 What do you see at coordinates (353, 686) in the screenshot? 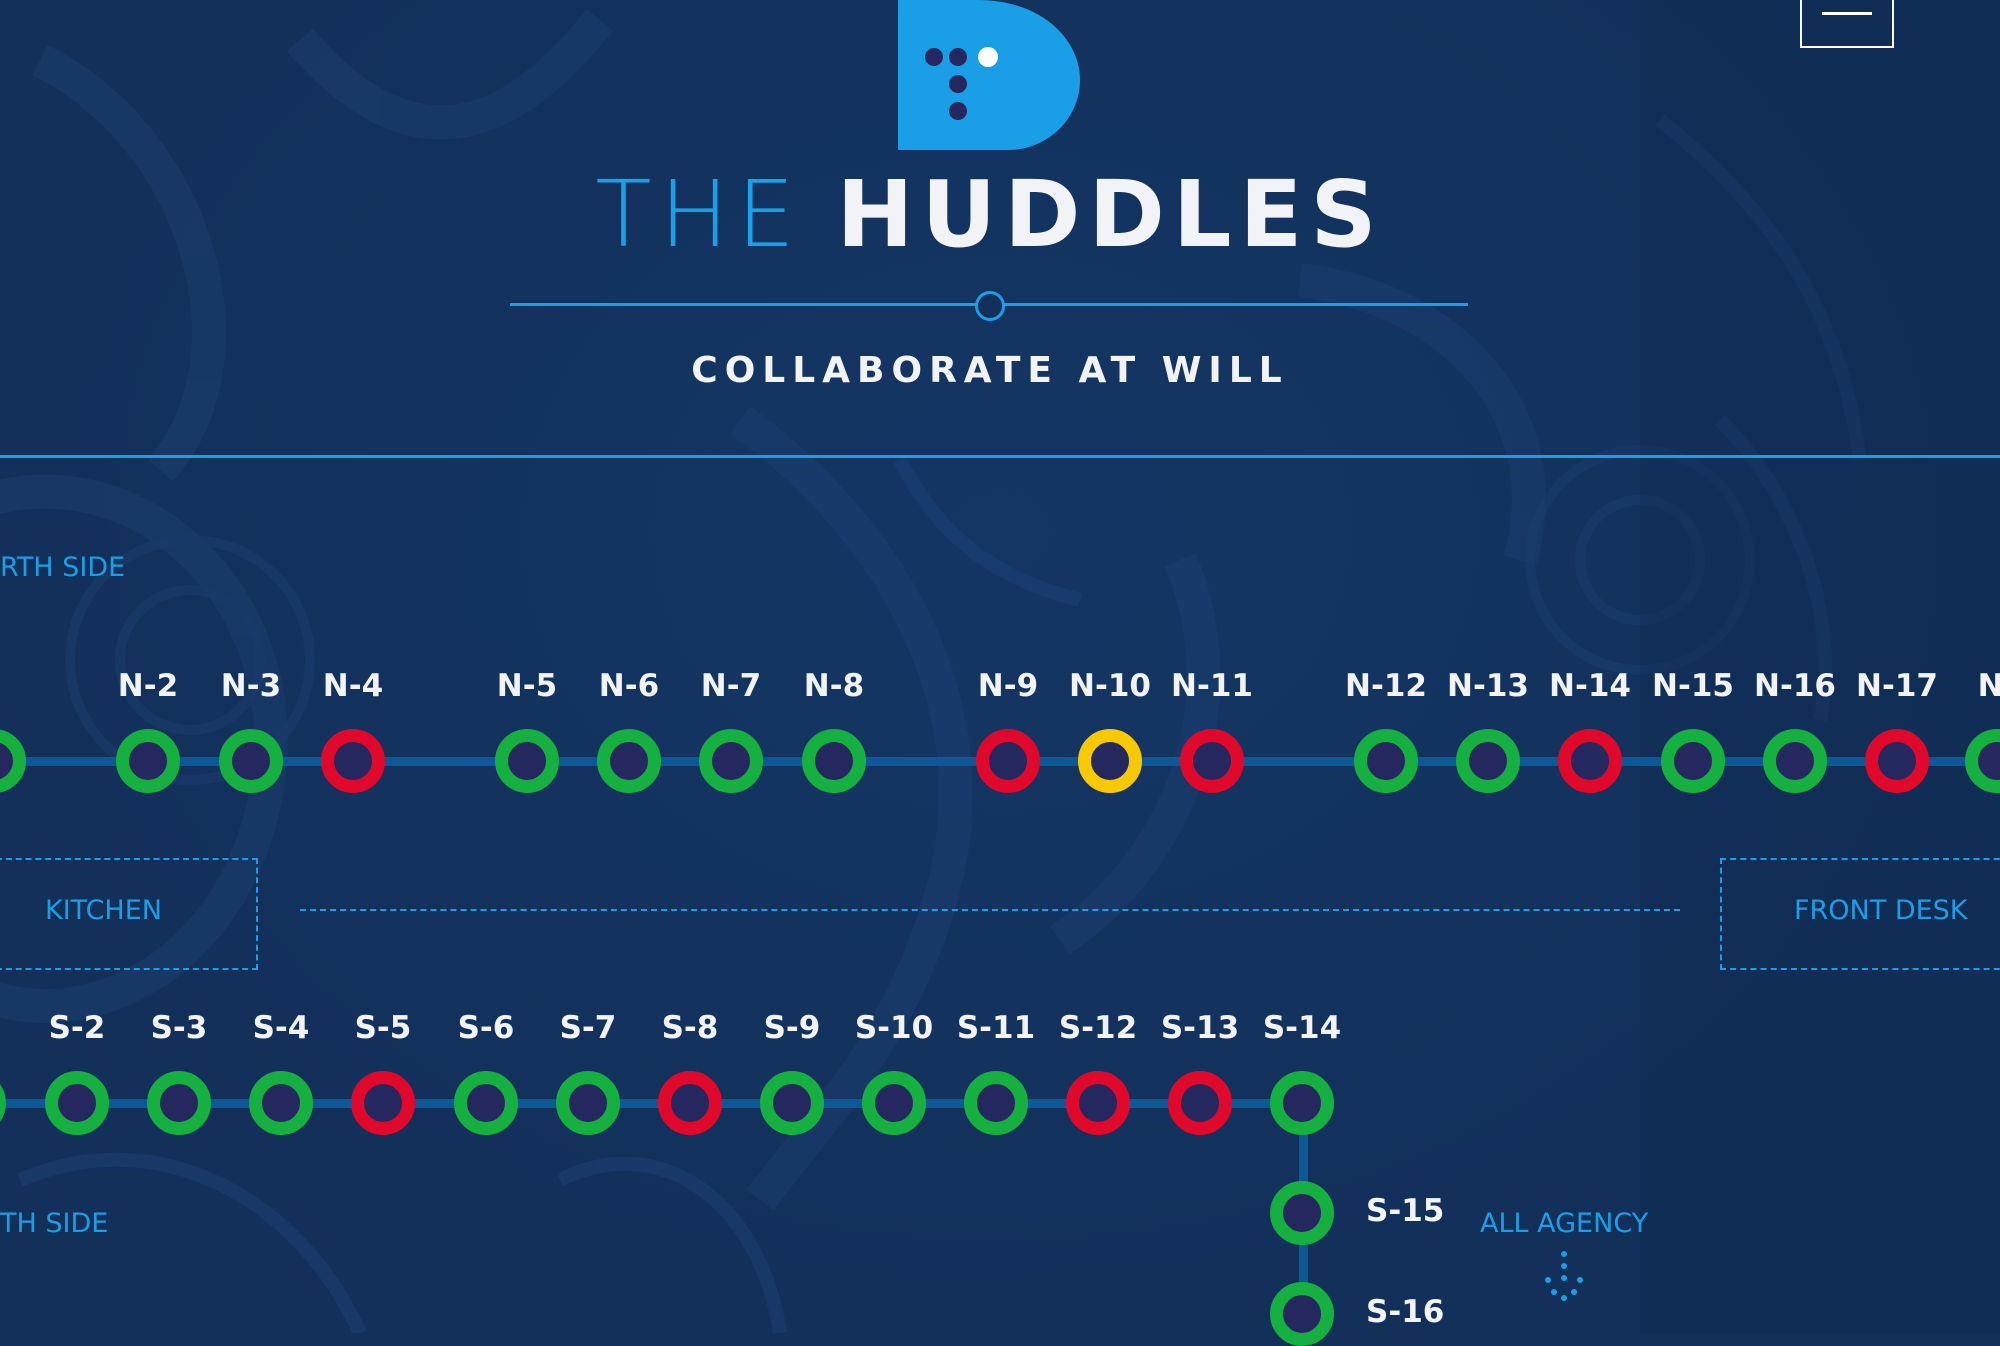
I see `huddle-label: N-4` at bounding box center [353, 686].